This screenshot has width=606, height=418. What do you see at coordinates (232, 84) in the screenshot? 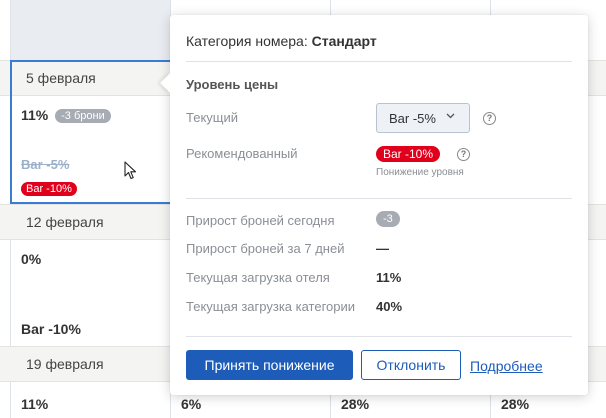
I see `section-title: Уровень цены` at bounding box center [232, 84].